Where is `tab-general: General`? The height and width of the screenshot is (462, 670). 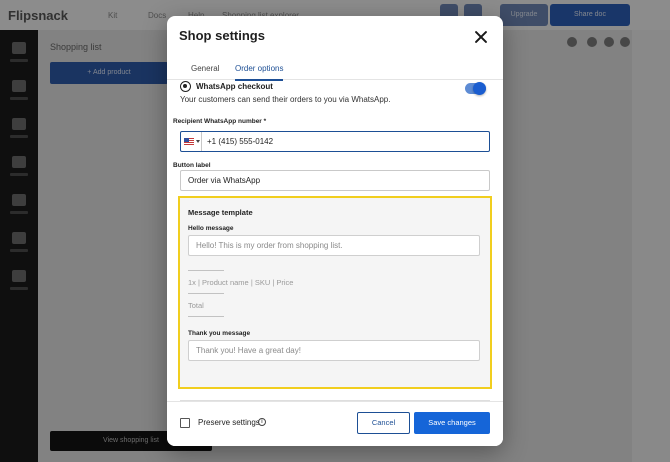
tab-general: General is located at coordinates (205, 71).